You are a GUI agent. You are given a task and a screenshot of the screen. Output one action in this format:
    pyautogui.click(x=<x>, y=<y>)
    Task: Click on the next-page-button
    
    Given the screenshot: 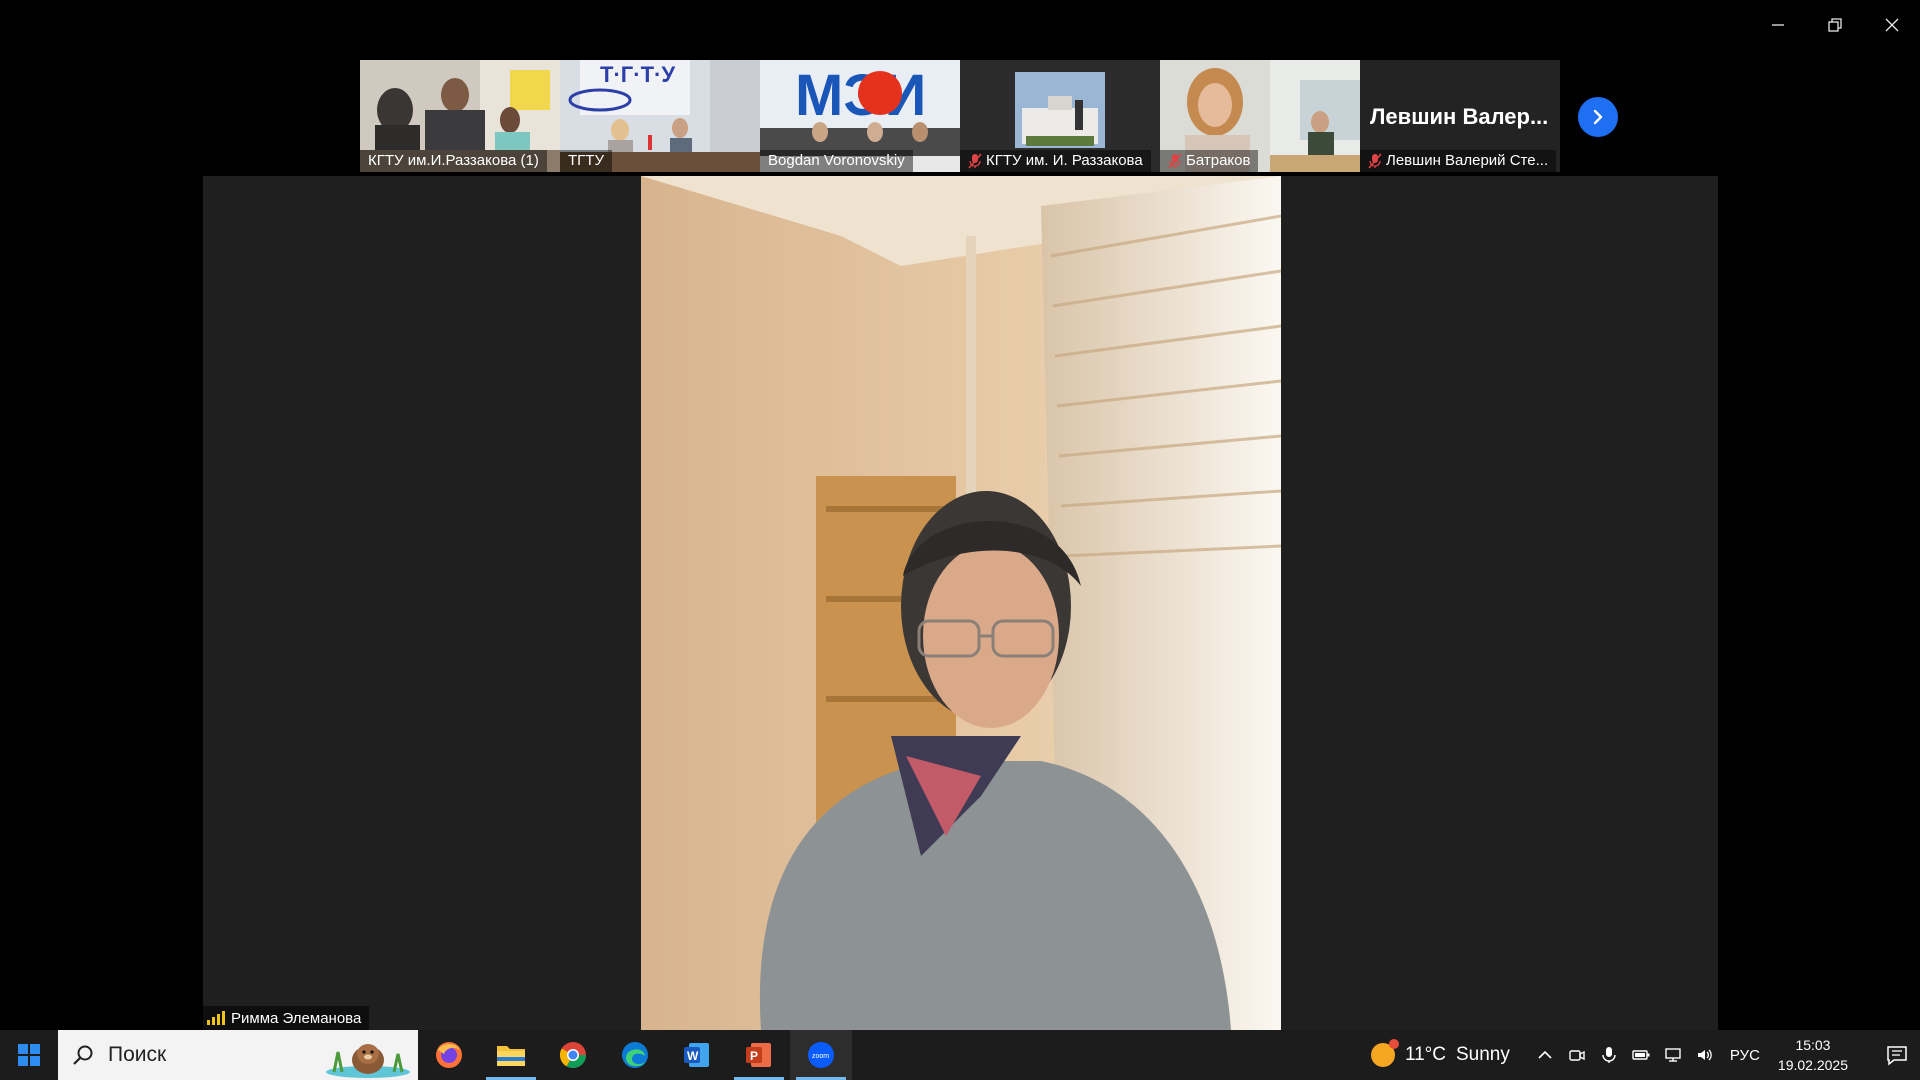 What is the action you would take?
    pyautogui.click(x=1598, y=117)
    